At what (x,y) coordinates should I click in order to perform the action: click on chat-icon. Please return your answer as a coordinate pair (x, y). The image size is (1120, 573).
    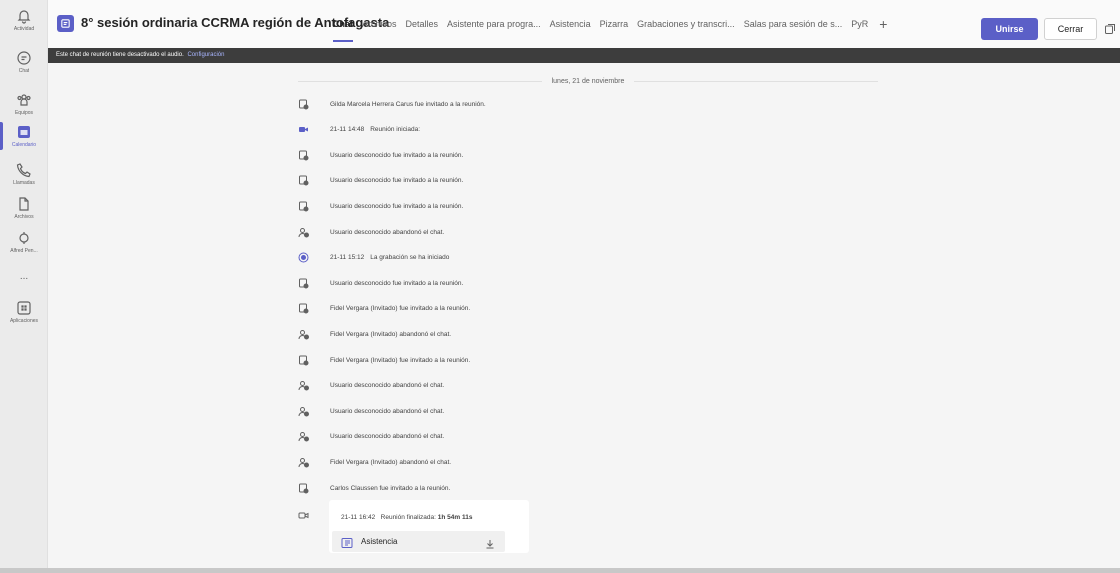
    Looking at the image, I should click on (24, 58).